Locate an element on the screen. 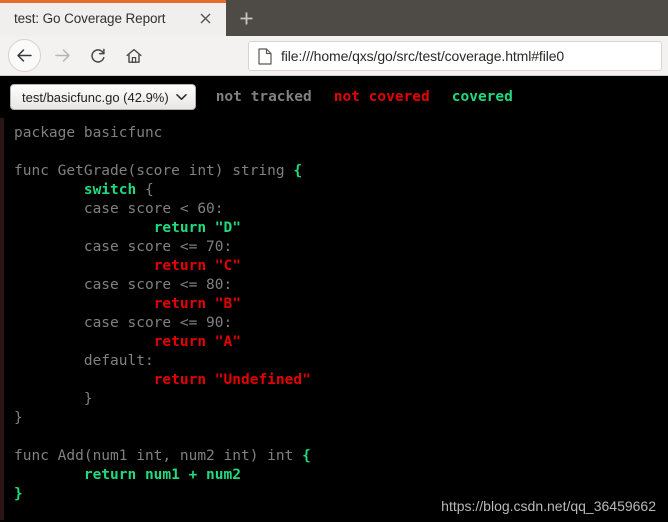 The image size is (668, 522). chevron-down-icon is located at coordinates (181, 97).